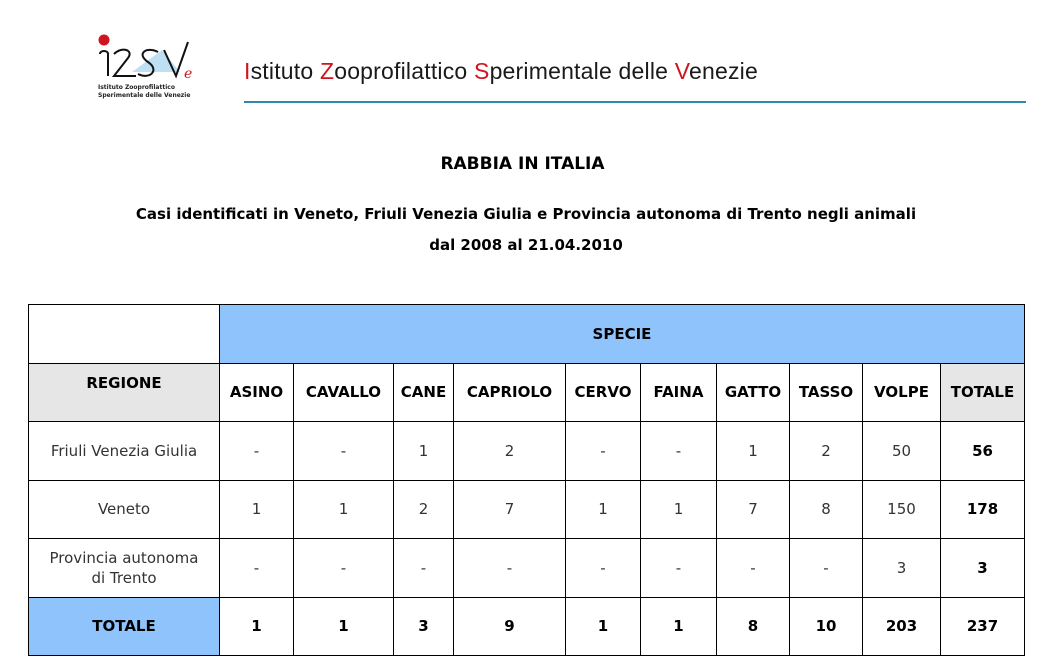 The image size is (1045, 661). What do you see at coordinates (509, 626) in the screenshot?
I see `total-cell: 9` at bounding box center [509, 626].